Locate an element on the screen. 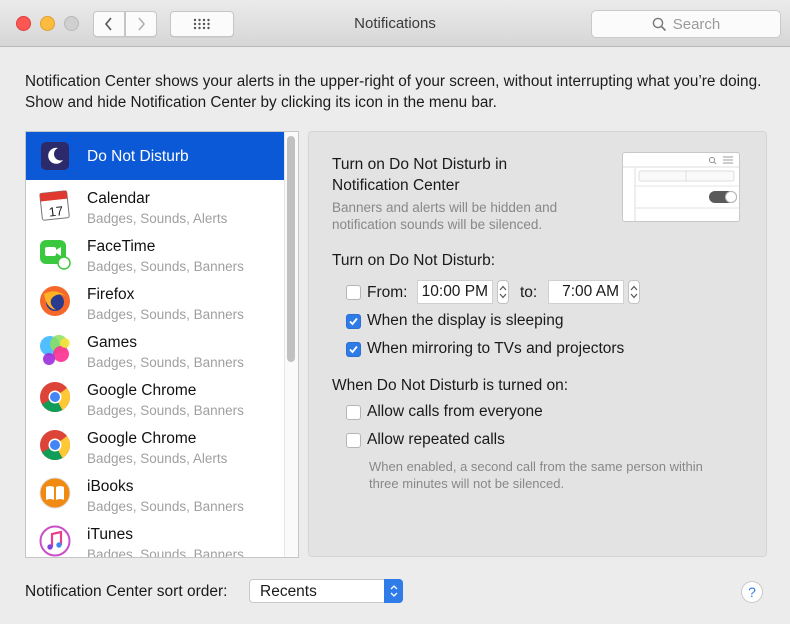 The height and width of the screenshot is (624, 790). list-icon is located at coordinates (728, 160).